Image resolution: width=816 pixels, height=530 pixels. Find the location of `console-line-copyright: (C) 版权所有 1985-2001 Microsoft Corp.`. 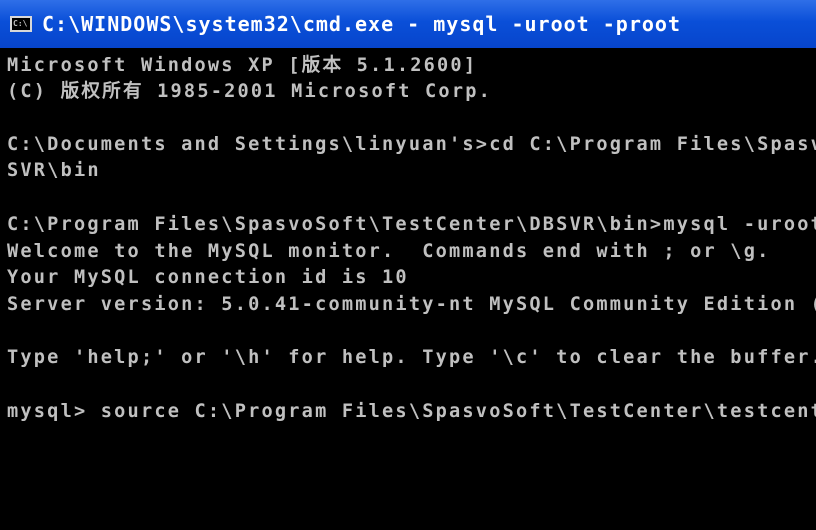

console-line-copyright: (C) 版权所有 1985-2001 Microsoft Corp. is located at coordinates (250, 91).